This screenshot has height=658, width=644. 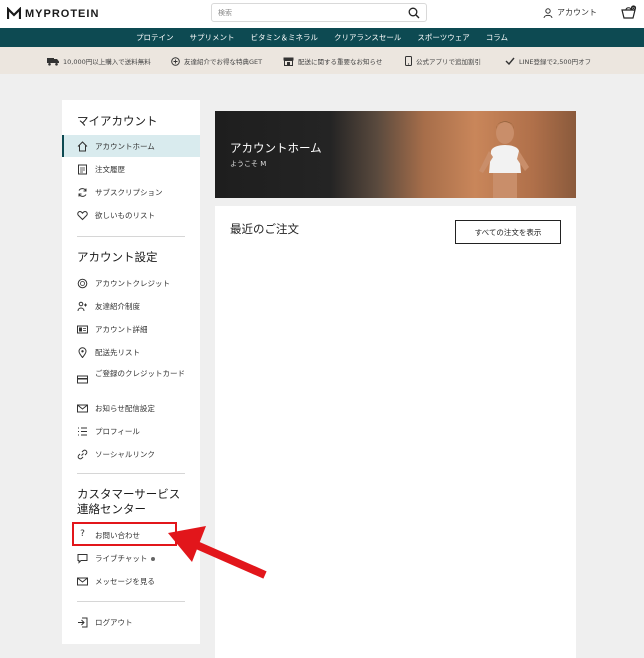 What do you see at coordinates (125, 408) in the screenshot?
I see `sidebar-item-label: お知らせ配信設定` at bounding box center [125, 408].